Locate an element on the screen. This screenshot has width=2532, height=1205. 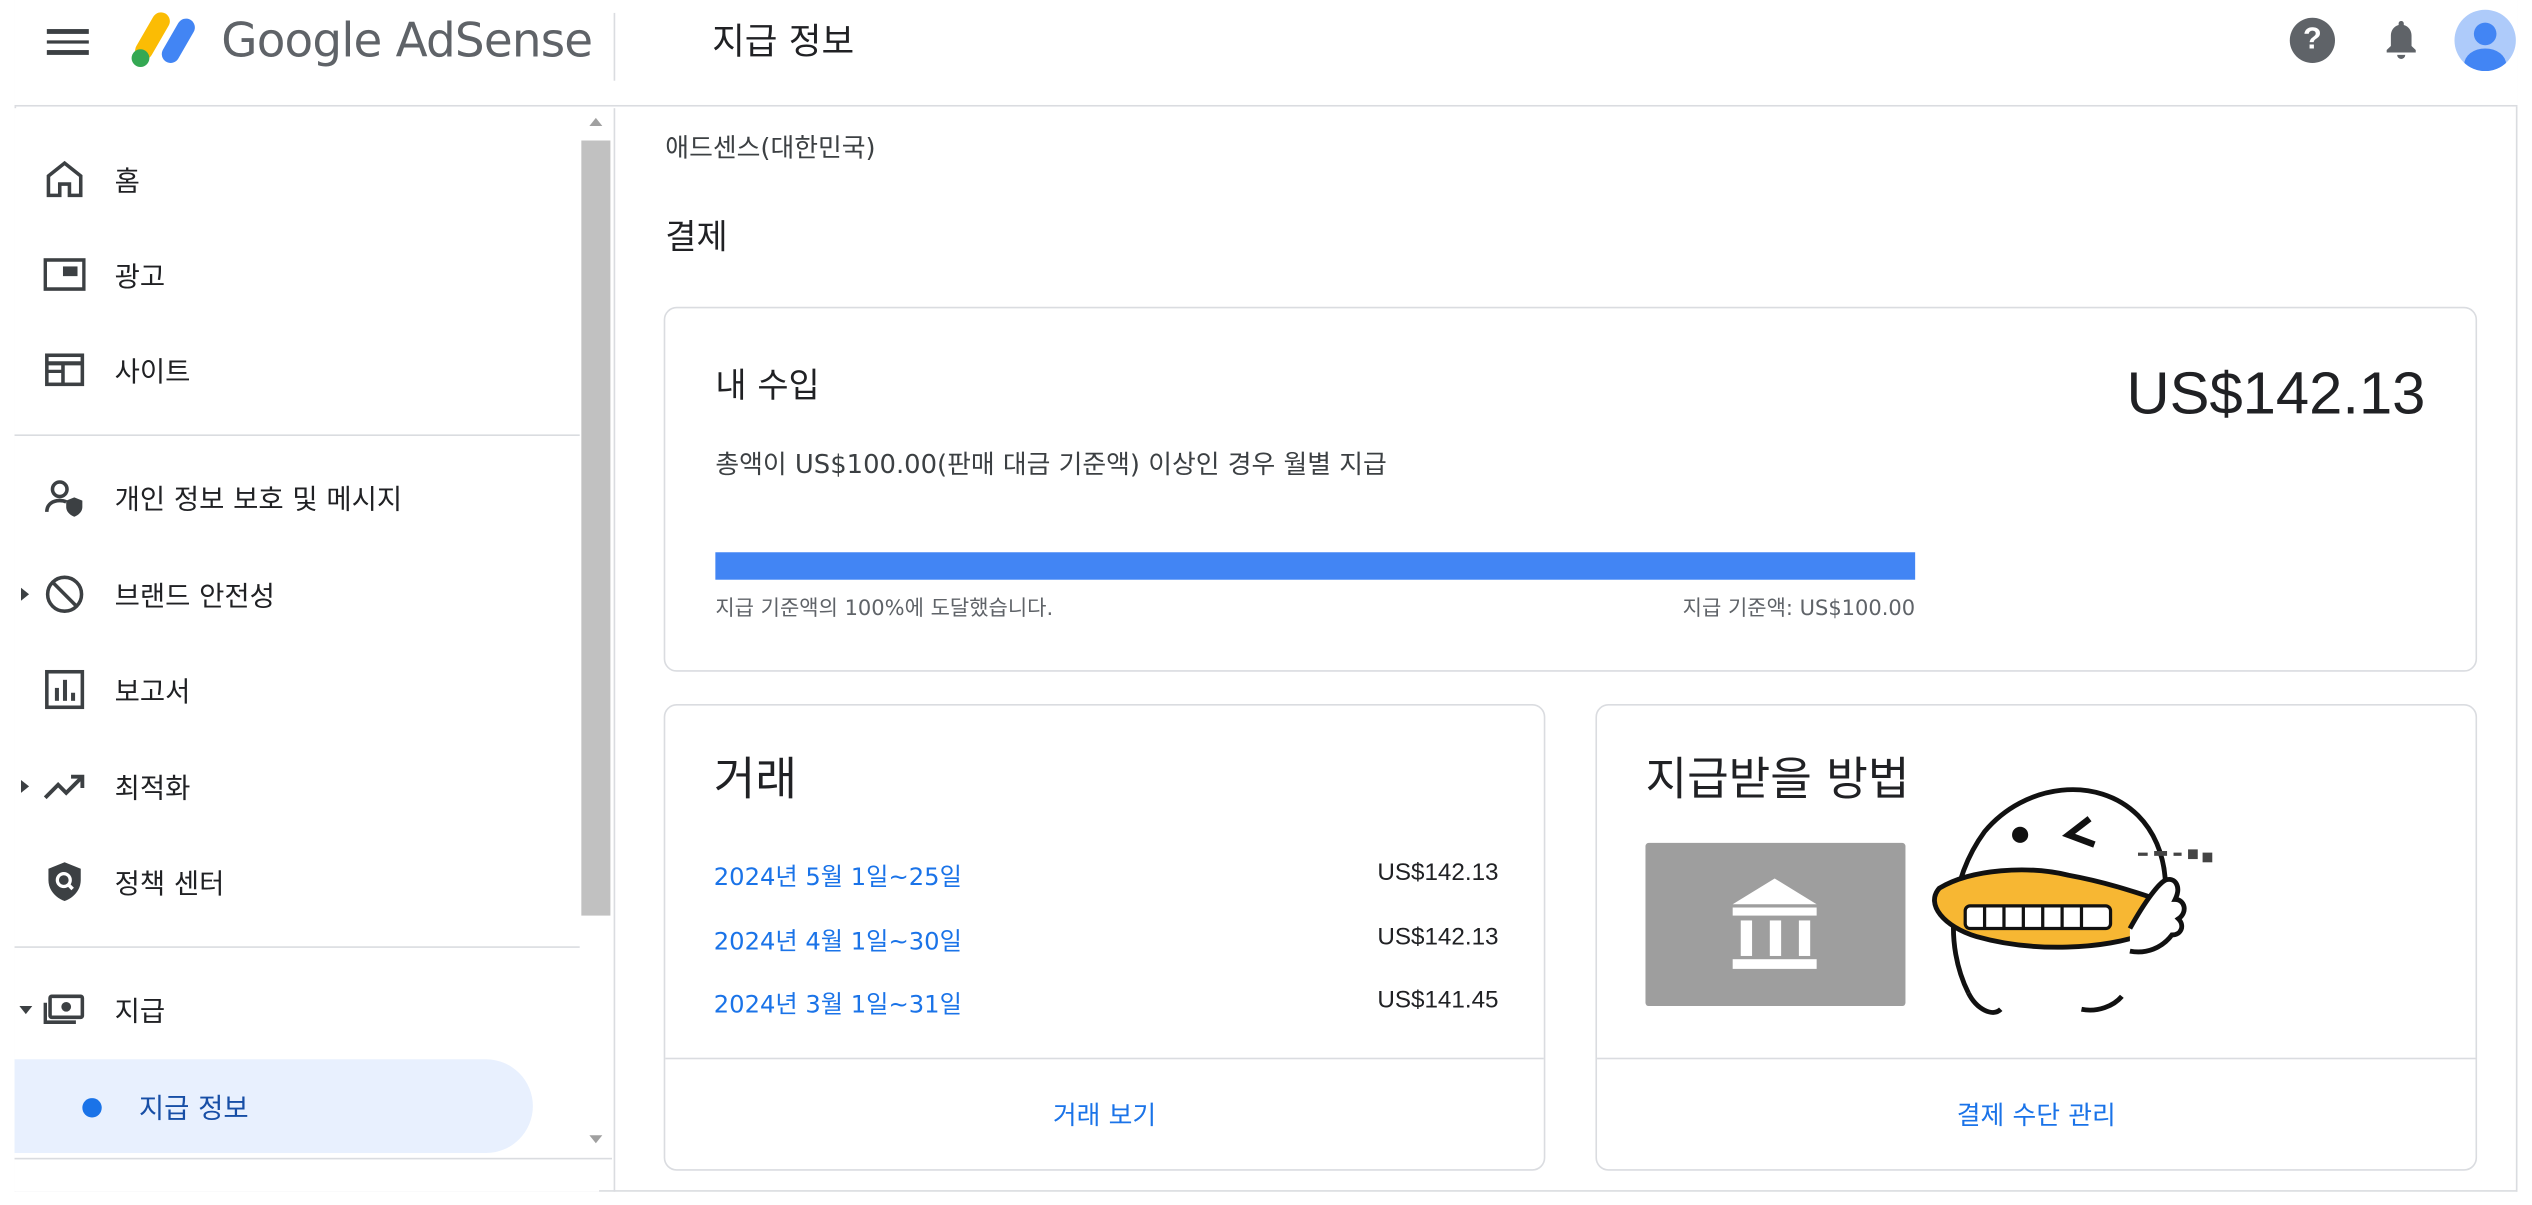
brand-name: Google AdSense is located at coordinates (407, 40).